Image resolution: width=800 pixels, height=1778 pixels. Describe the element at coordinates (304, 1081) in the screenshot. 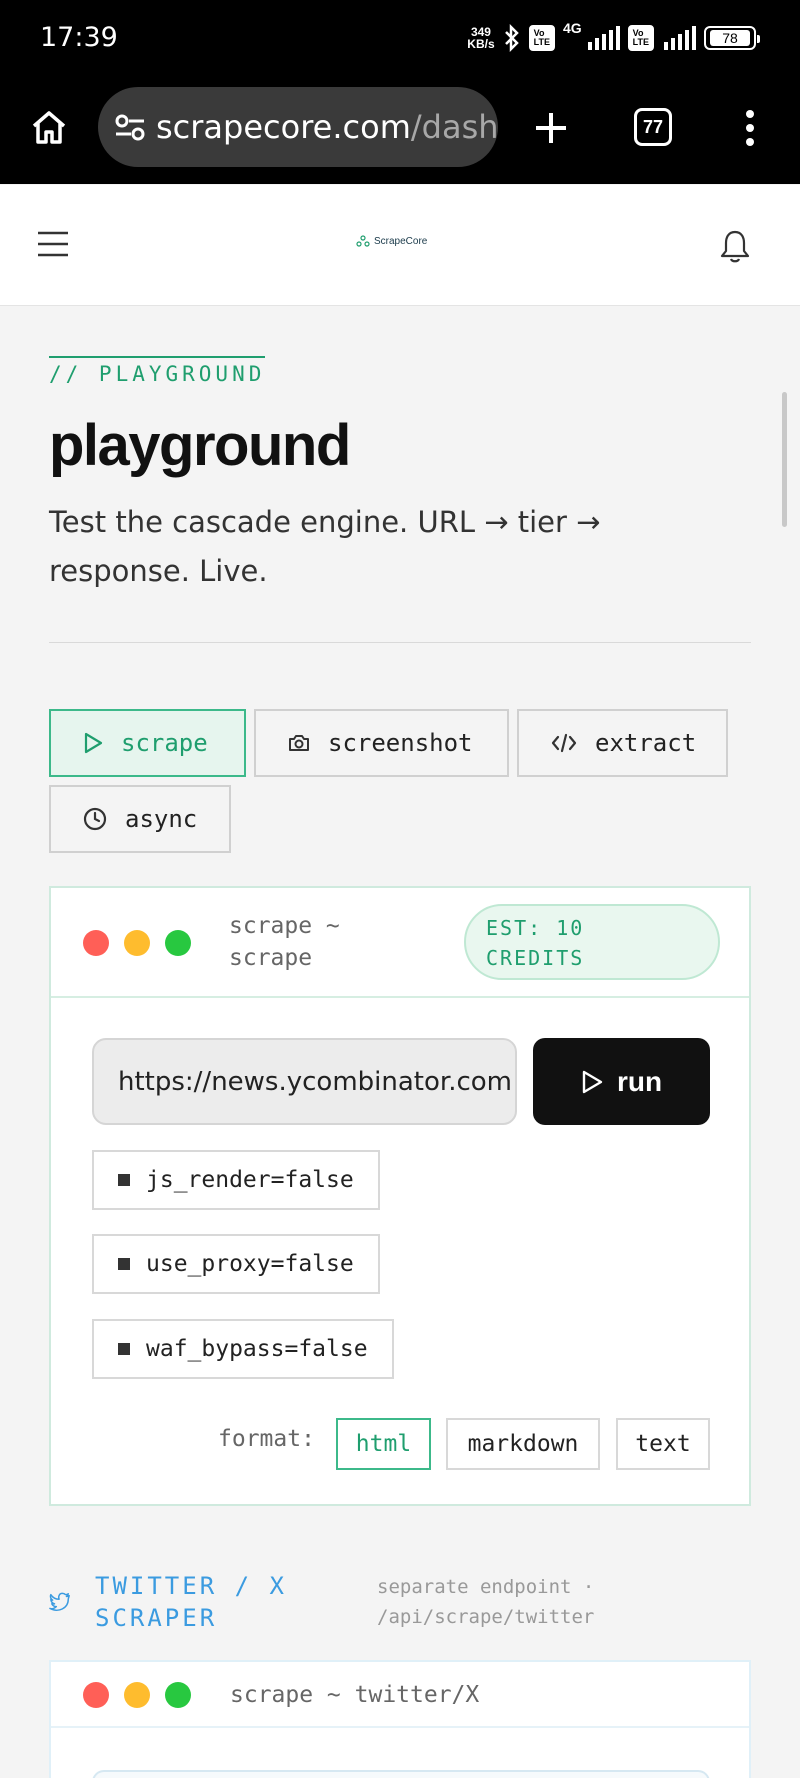

I see `url-input: https://news.ycombinator.com` at that location.